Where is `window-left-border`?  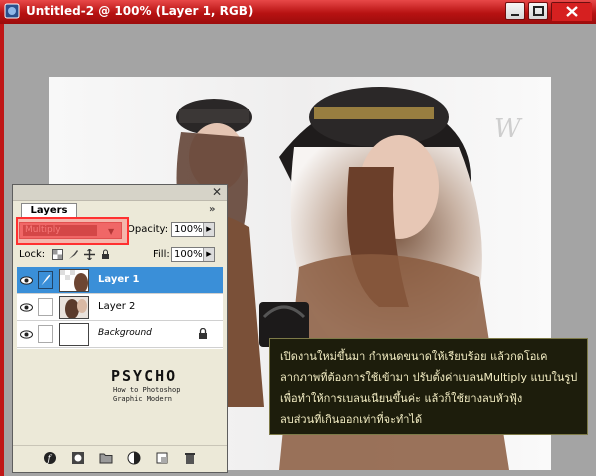
window-left-border is located at coordinates (2, 250).